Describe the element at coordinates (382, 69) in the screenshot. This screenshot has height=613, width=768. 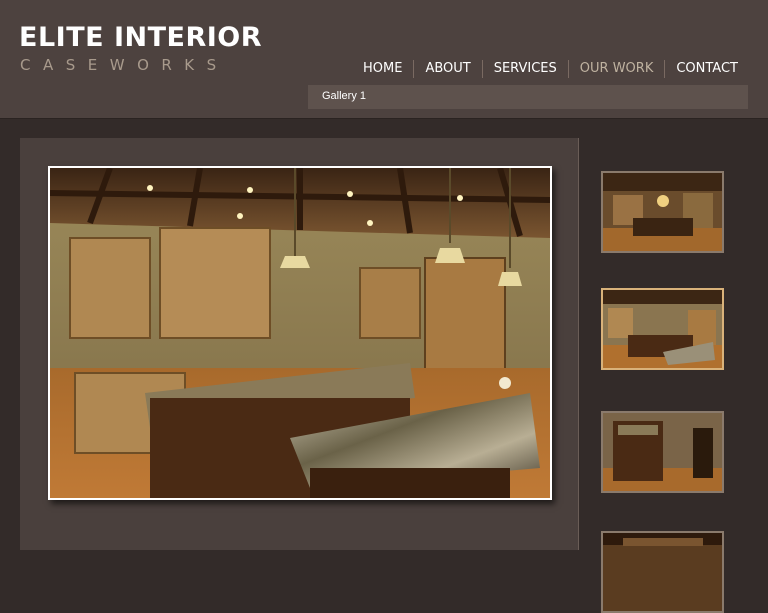
I see `nav-home: HOME` at that location.